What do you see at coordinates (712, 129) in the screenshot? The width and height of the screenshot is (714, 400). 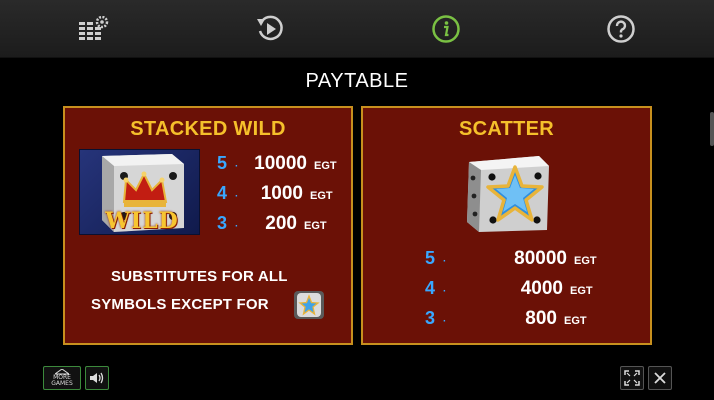 I see `scrollbar` at bounding box center [712, 129].